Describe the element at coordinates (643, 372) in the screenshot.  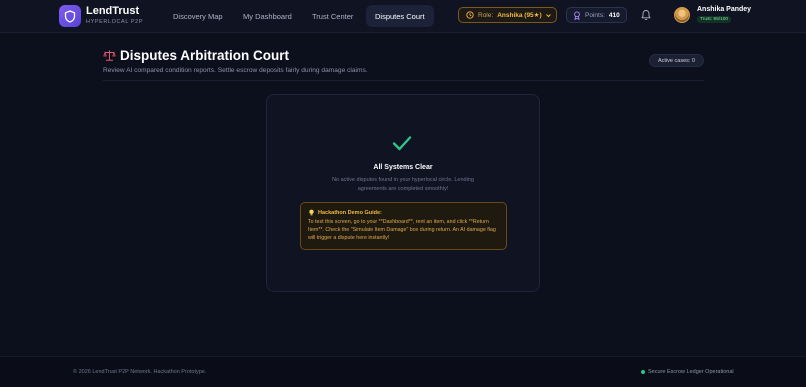
I see `status-dot` at that location.